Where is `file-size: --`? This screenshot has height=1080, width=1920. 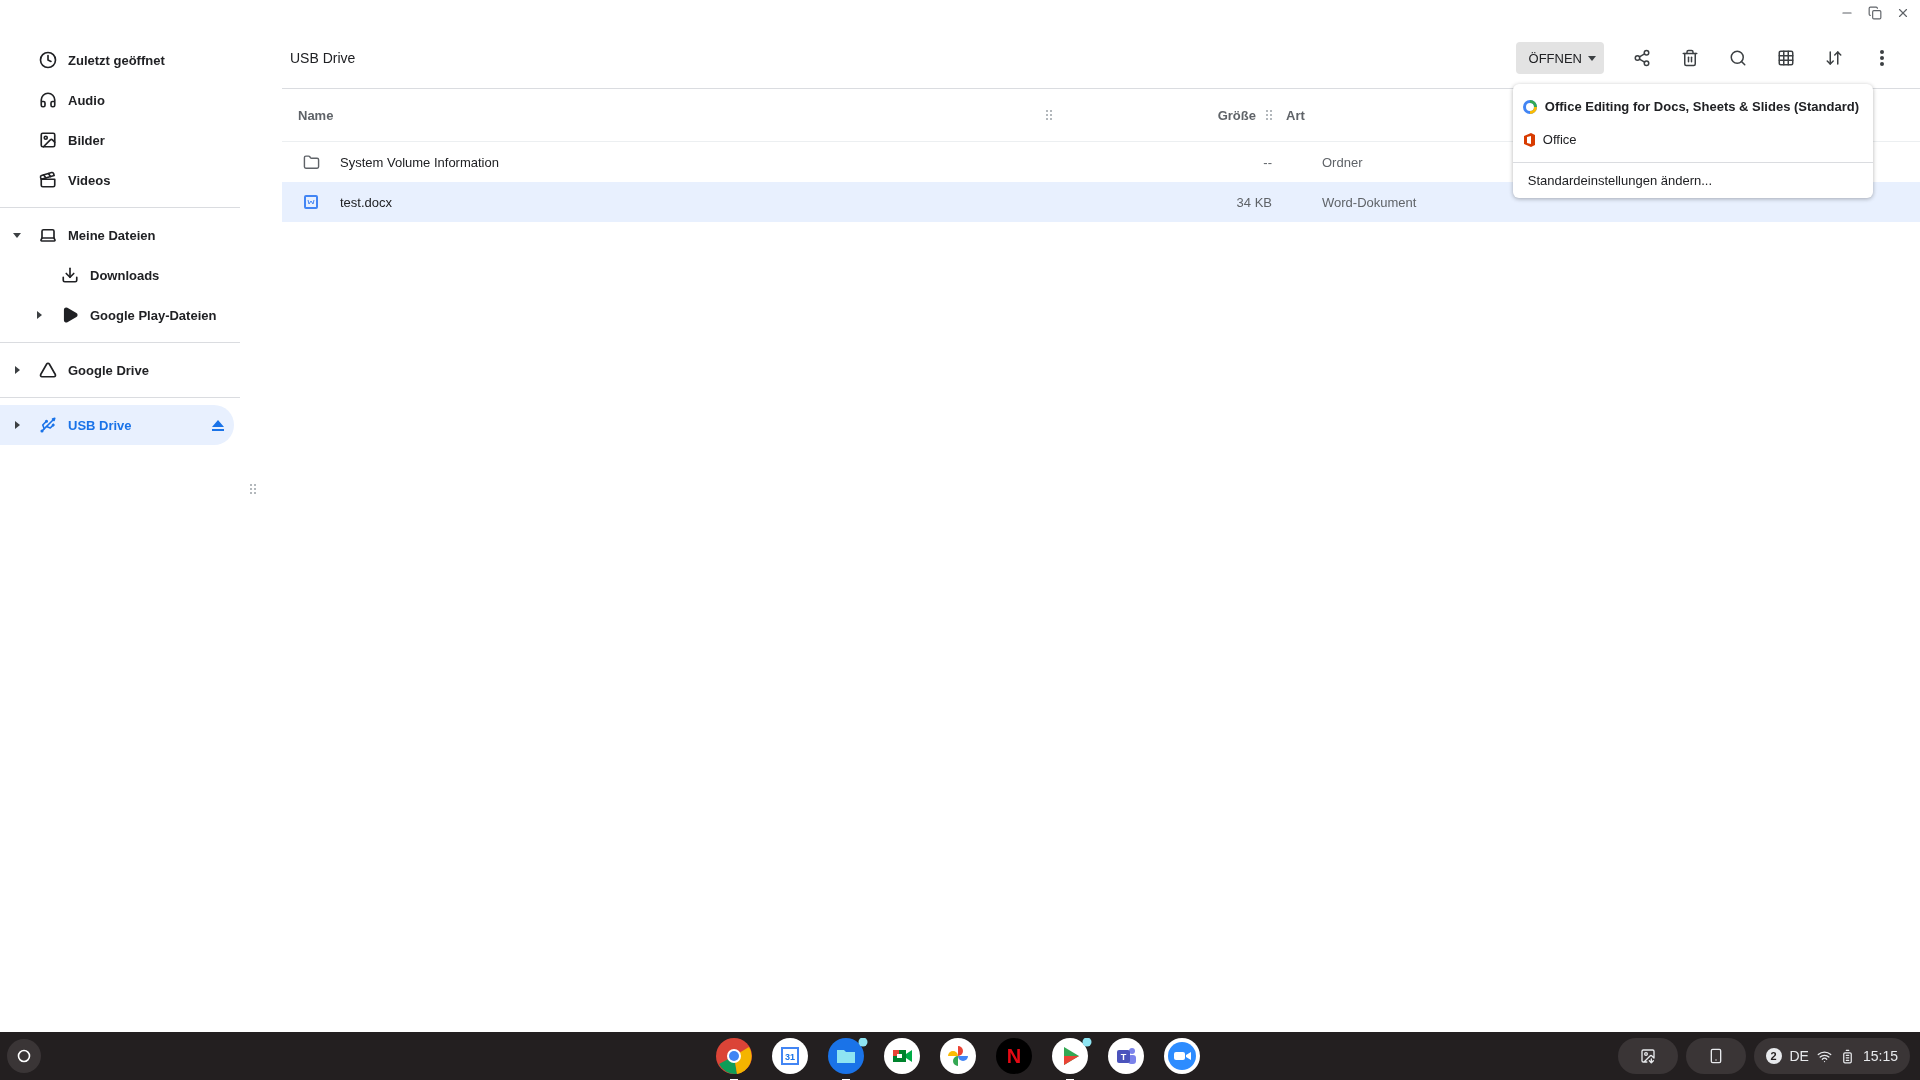 file-size: -- is located at coordinates (1267, 162).